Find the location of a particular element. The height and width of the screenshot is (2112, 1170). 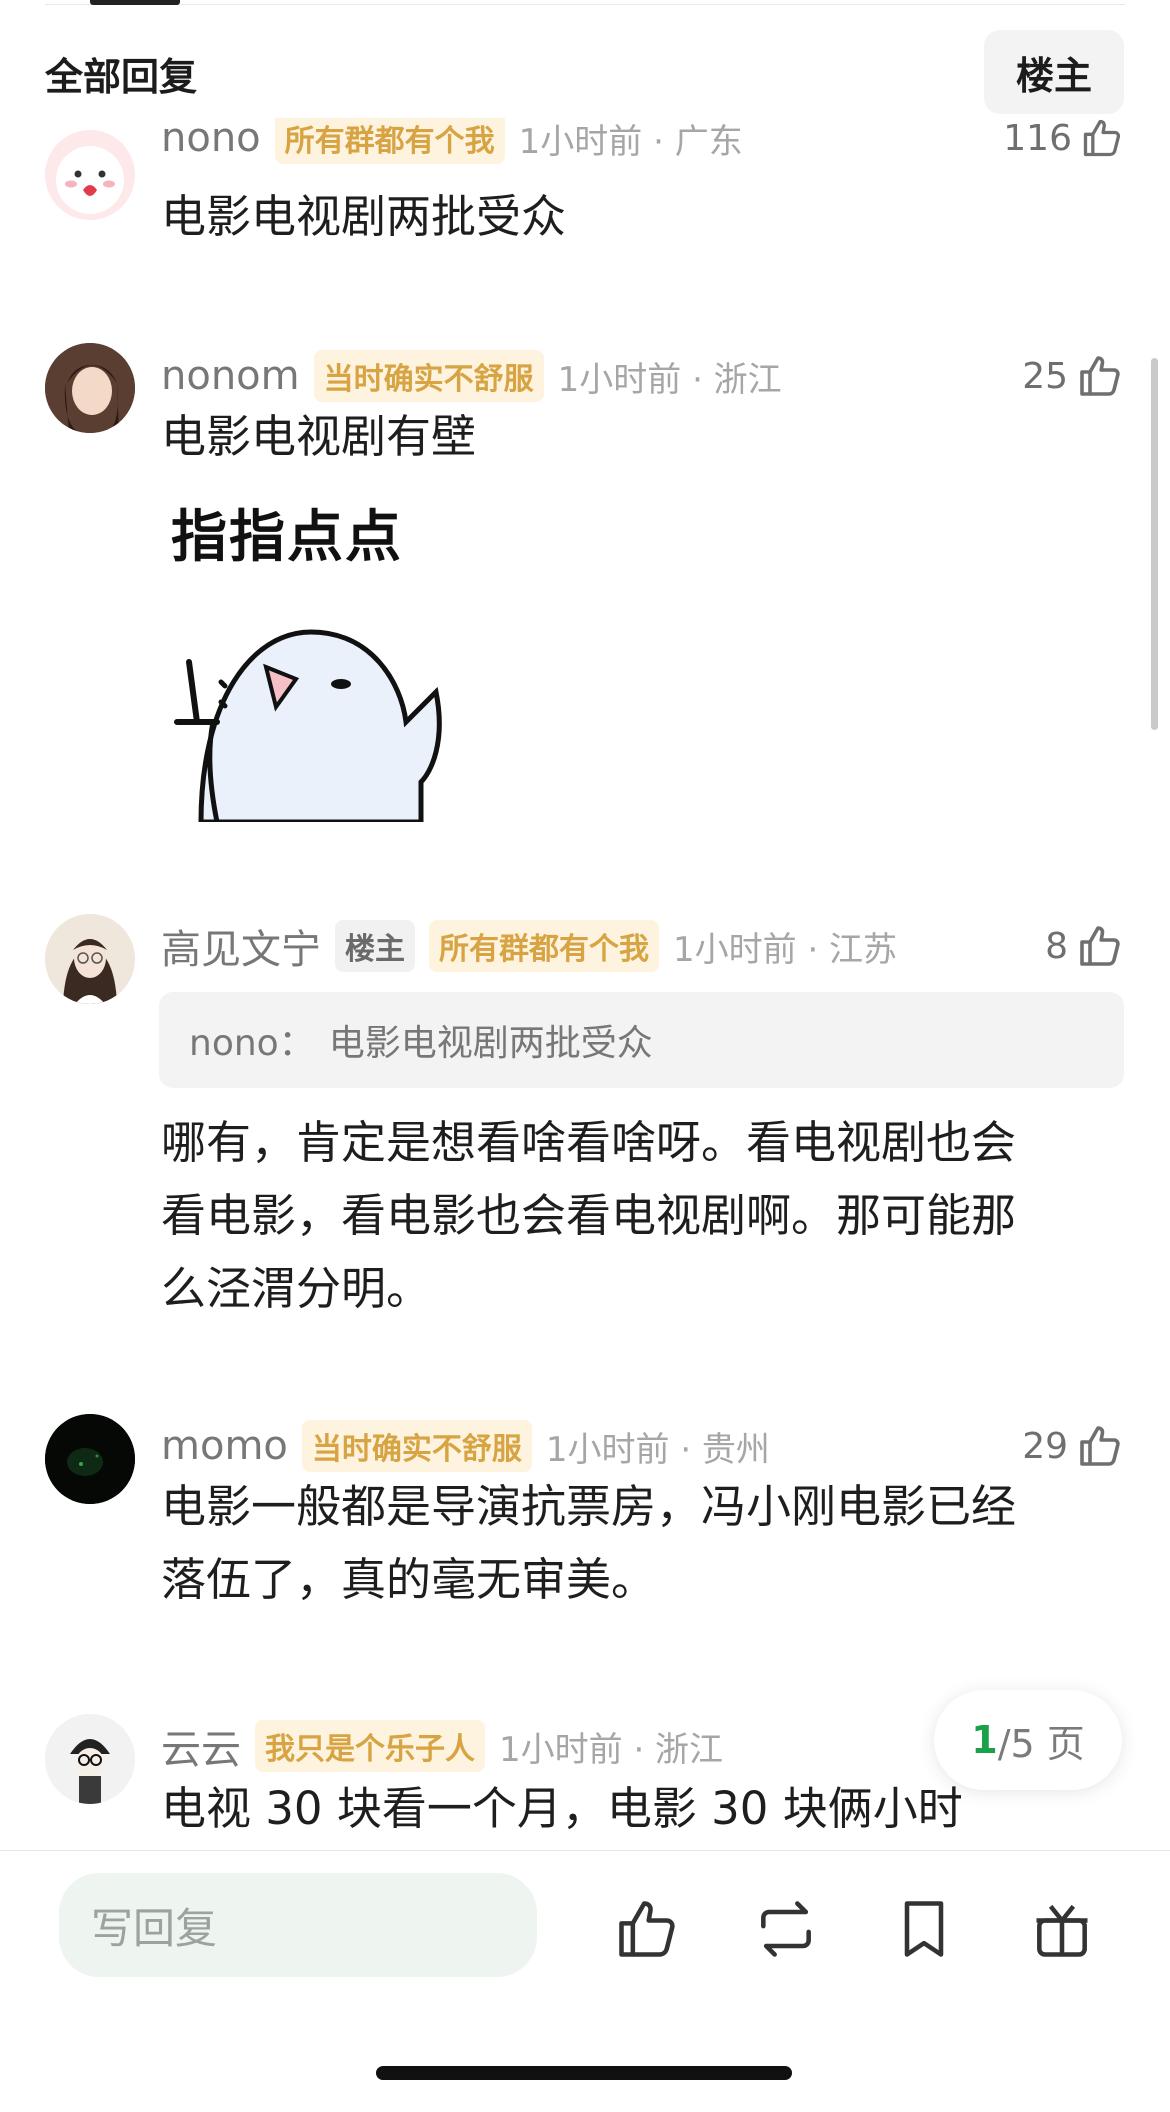

comment-item: nono 所有群都有个我 1小时前 · 广东 116 电影电视剧两批受众 is located at coordinates (585, 188).